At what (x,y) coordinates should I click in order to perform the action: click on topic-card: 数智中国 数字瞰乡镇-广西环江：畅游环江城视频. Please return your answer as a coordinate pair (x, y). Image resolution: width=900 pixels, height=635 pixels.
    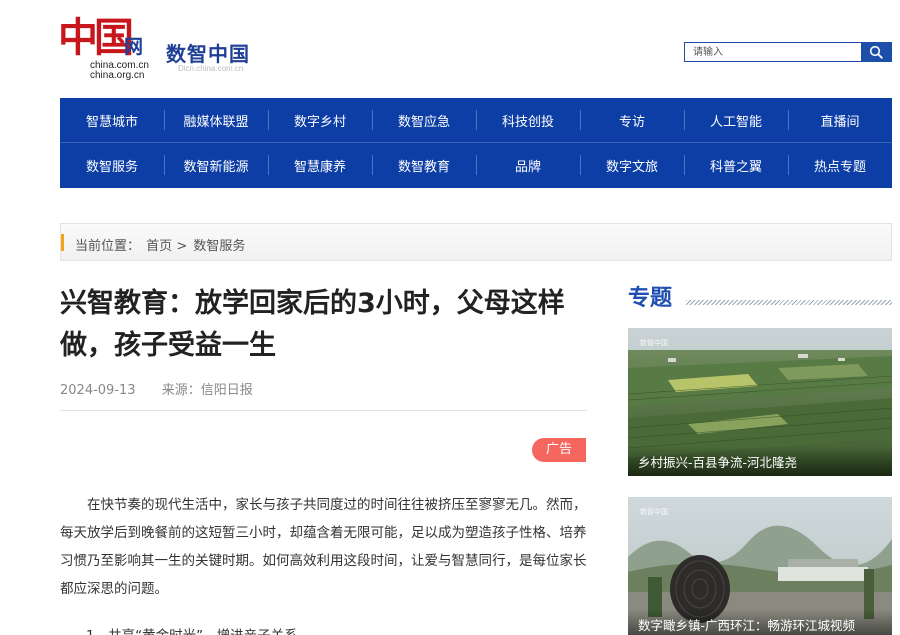
    Looking at the image, I should click on (760, 566).